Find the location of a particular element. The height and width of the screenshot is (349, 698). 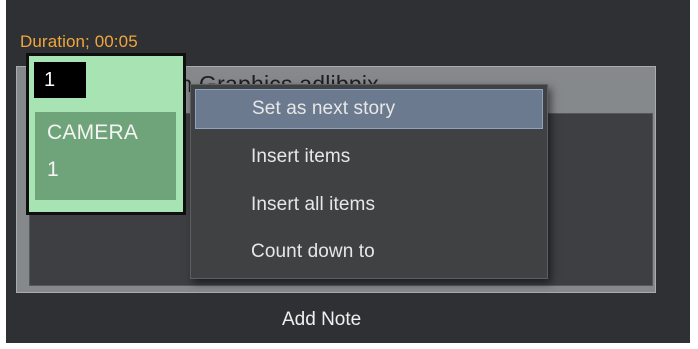

item-body: CAMERA 1 is located at coordinates (105, 156).